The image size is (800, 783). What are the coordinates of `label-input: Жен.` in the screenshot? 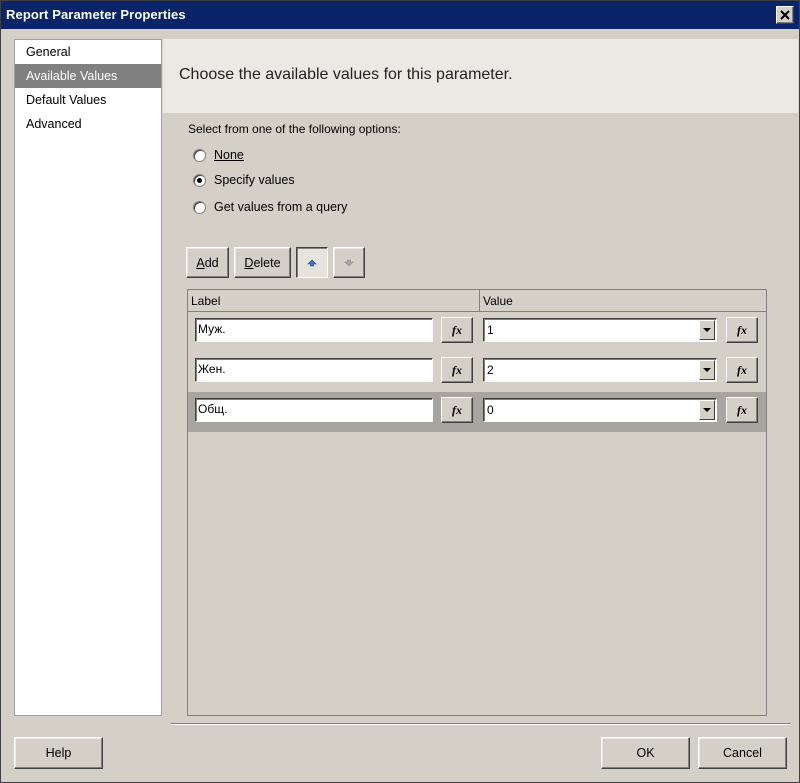 It's located at (314, 370).